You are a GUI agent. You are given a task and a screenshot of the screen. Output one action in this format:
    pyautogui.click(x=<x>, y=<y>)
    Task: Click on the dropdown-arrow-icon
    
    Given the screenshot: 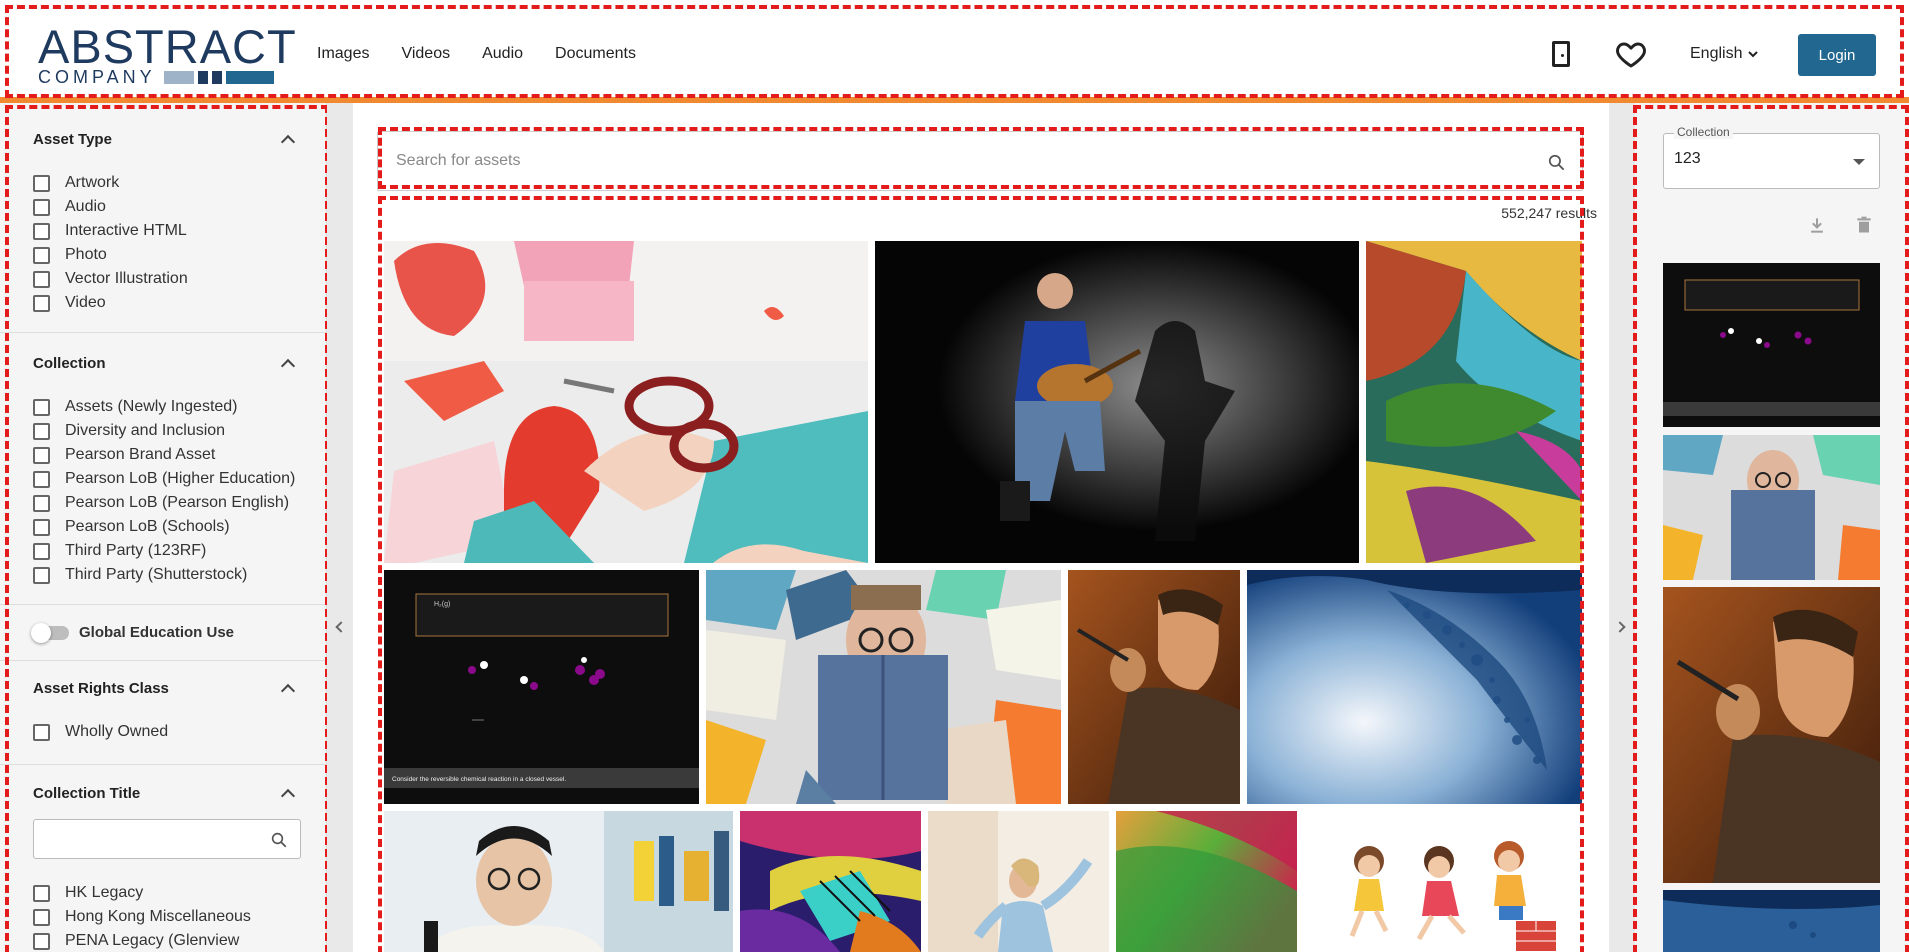 What is the action you would take?
    pyautogui.click(x=1859, y=162)
    